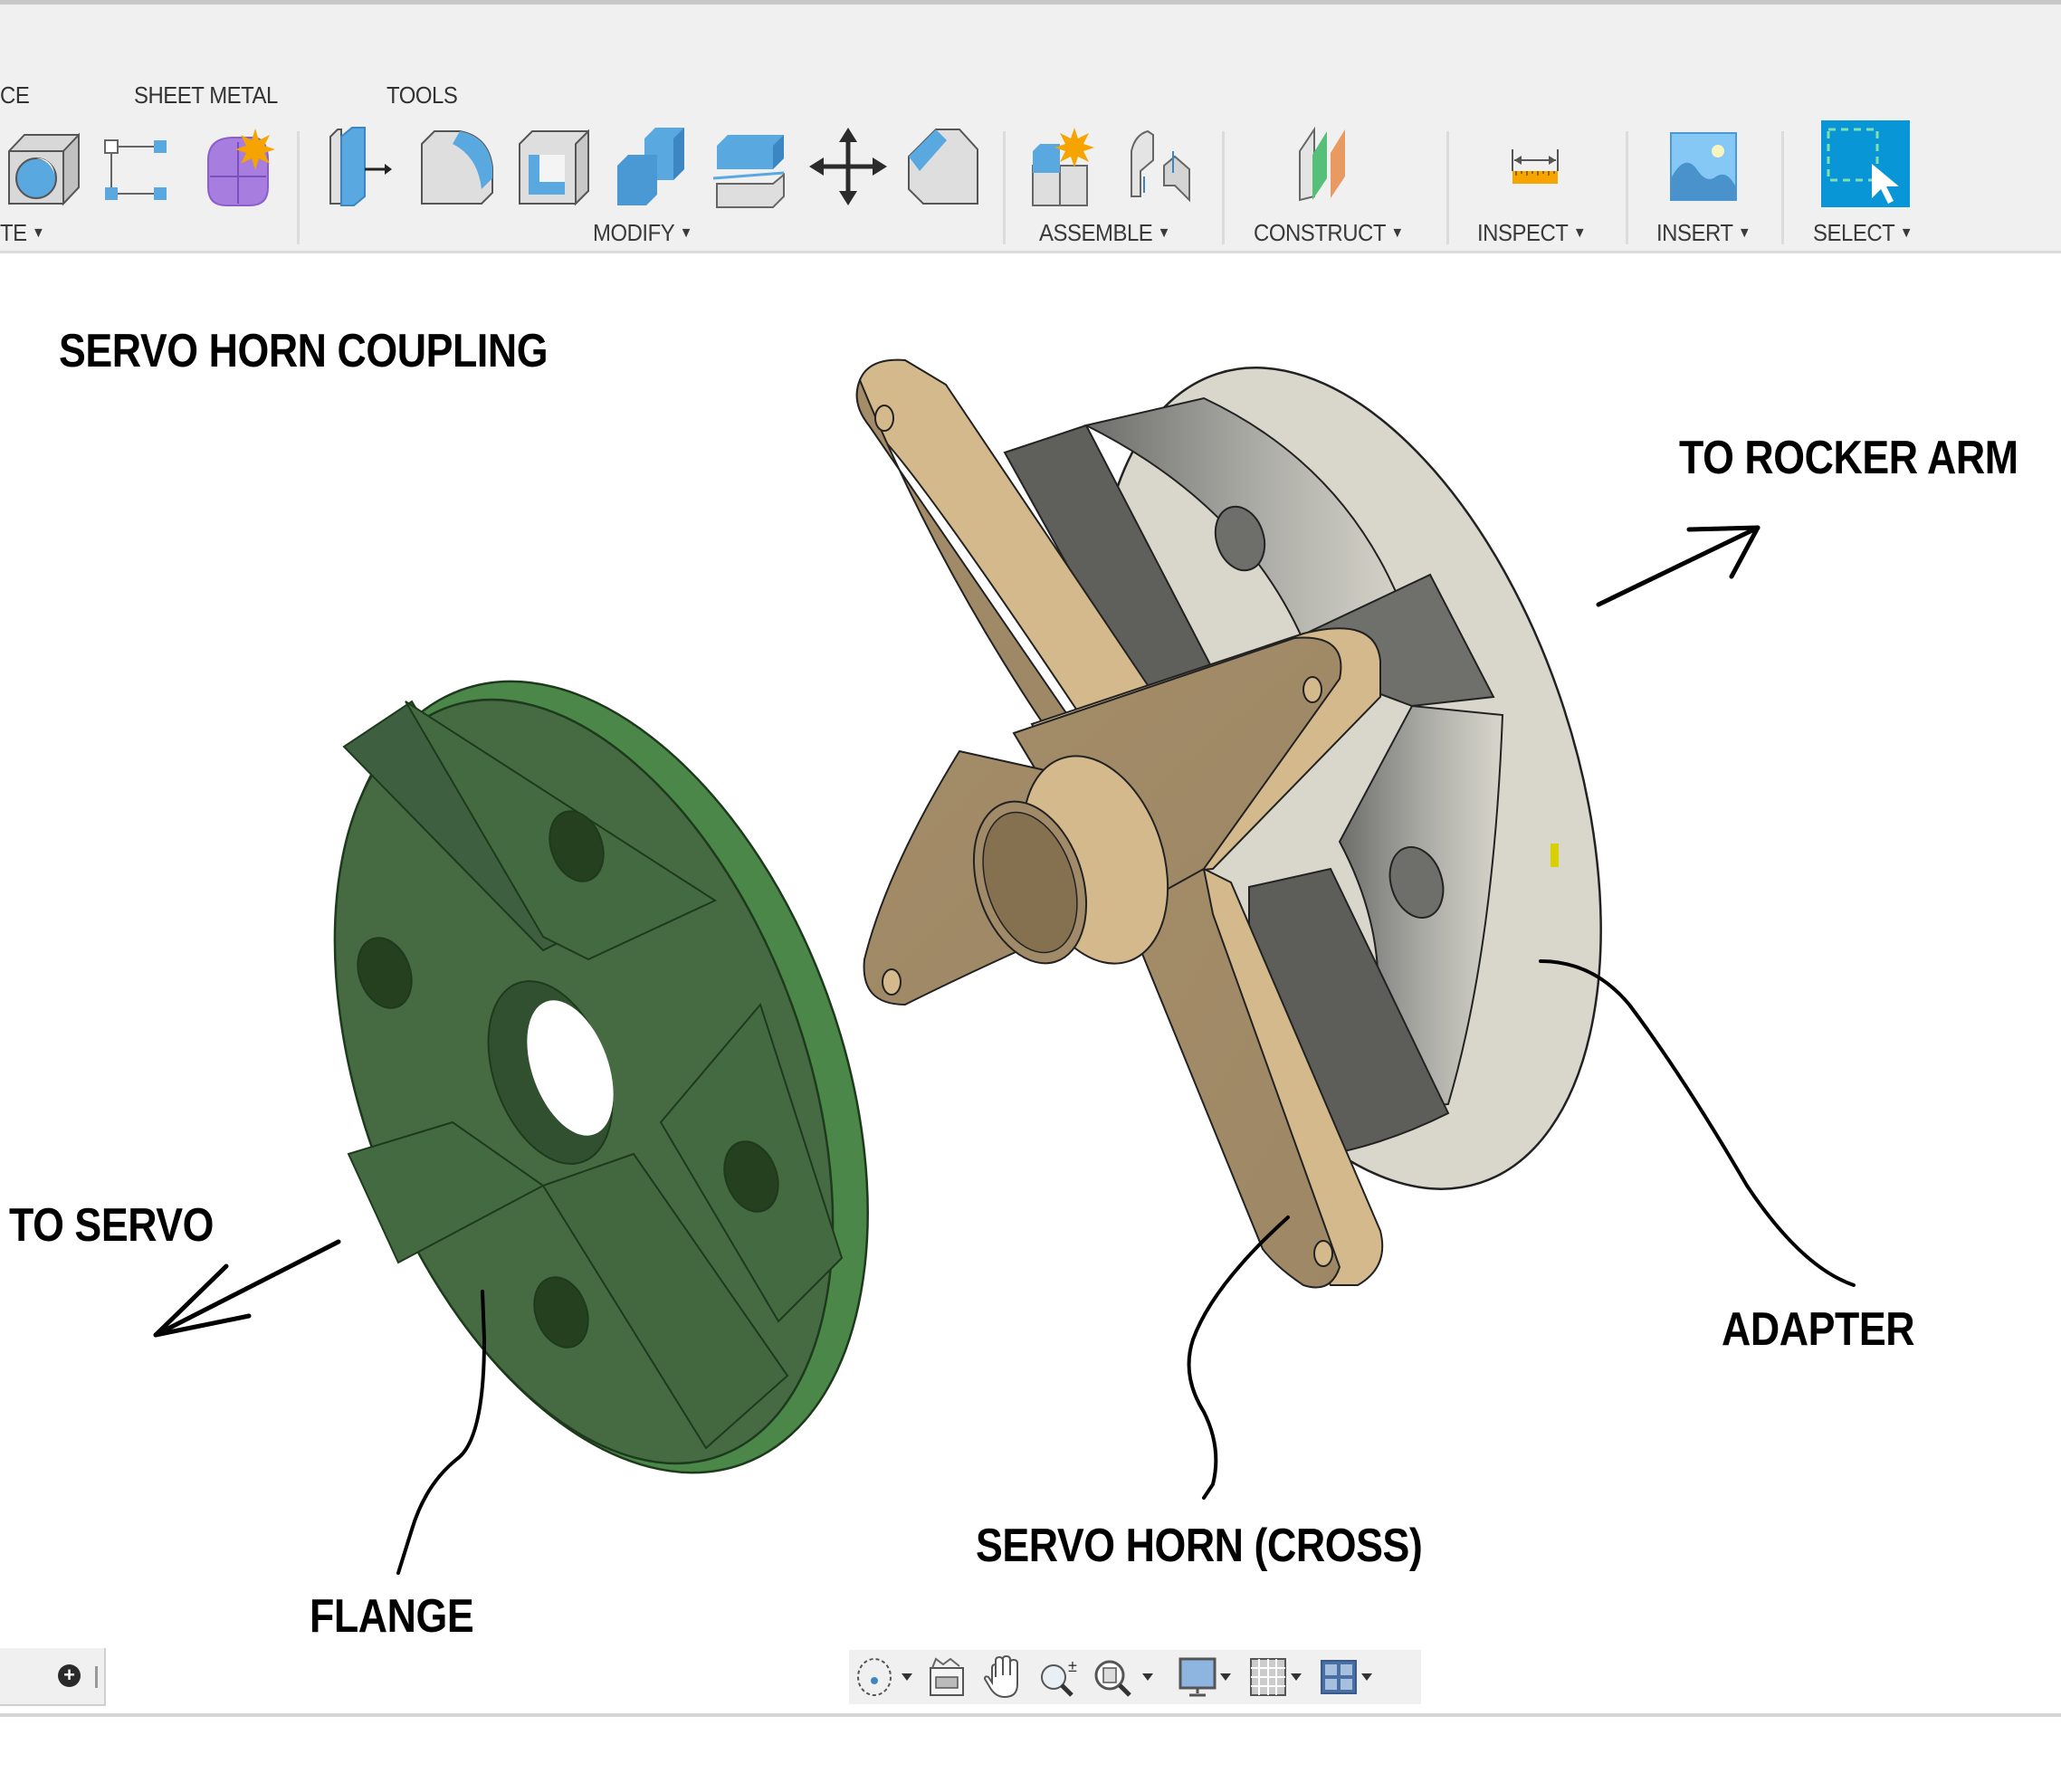 Image resolution: width=2061 pixels, height=1792 pixels. What do you see at coordinates (362, 167) in the screenshot?
I see `press-pull-icon` at bounding box center [362, 167].